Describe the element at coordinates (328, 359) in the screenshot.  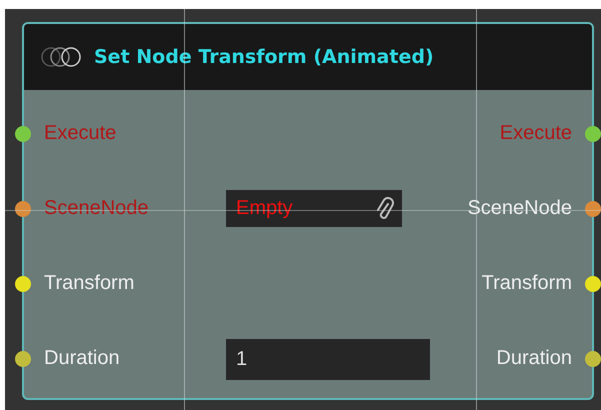
I see `number-field: 1` at that location.